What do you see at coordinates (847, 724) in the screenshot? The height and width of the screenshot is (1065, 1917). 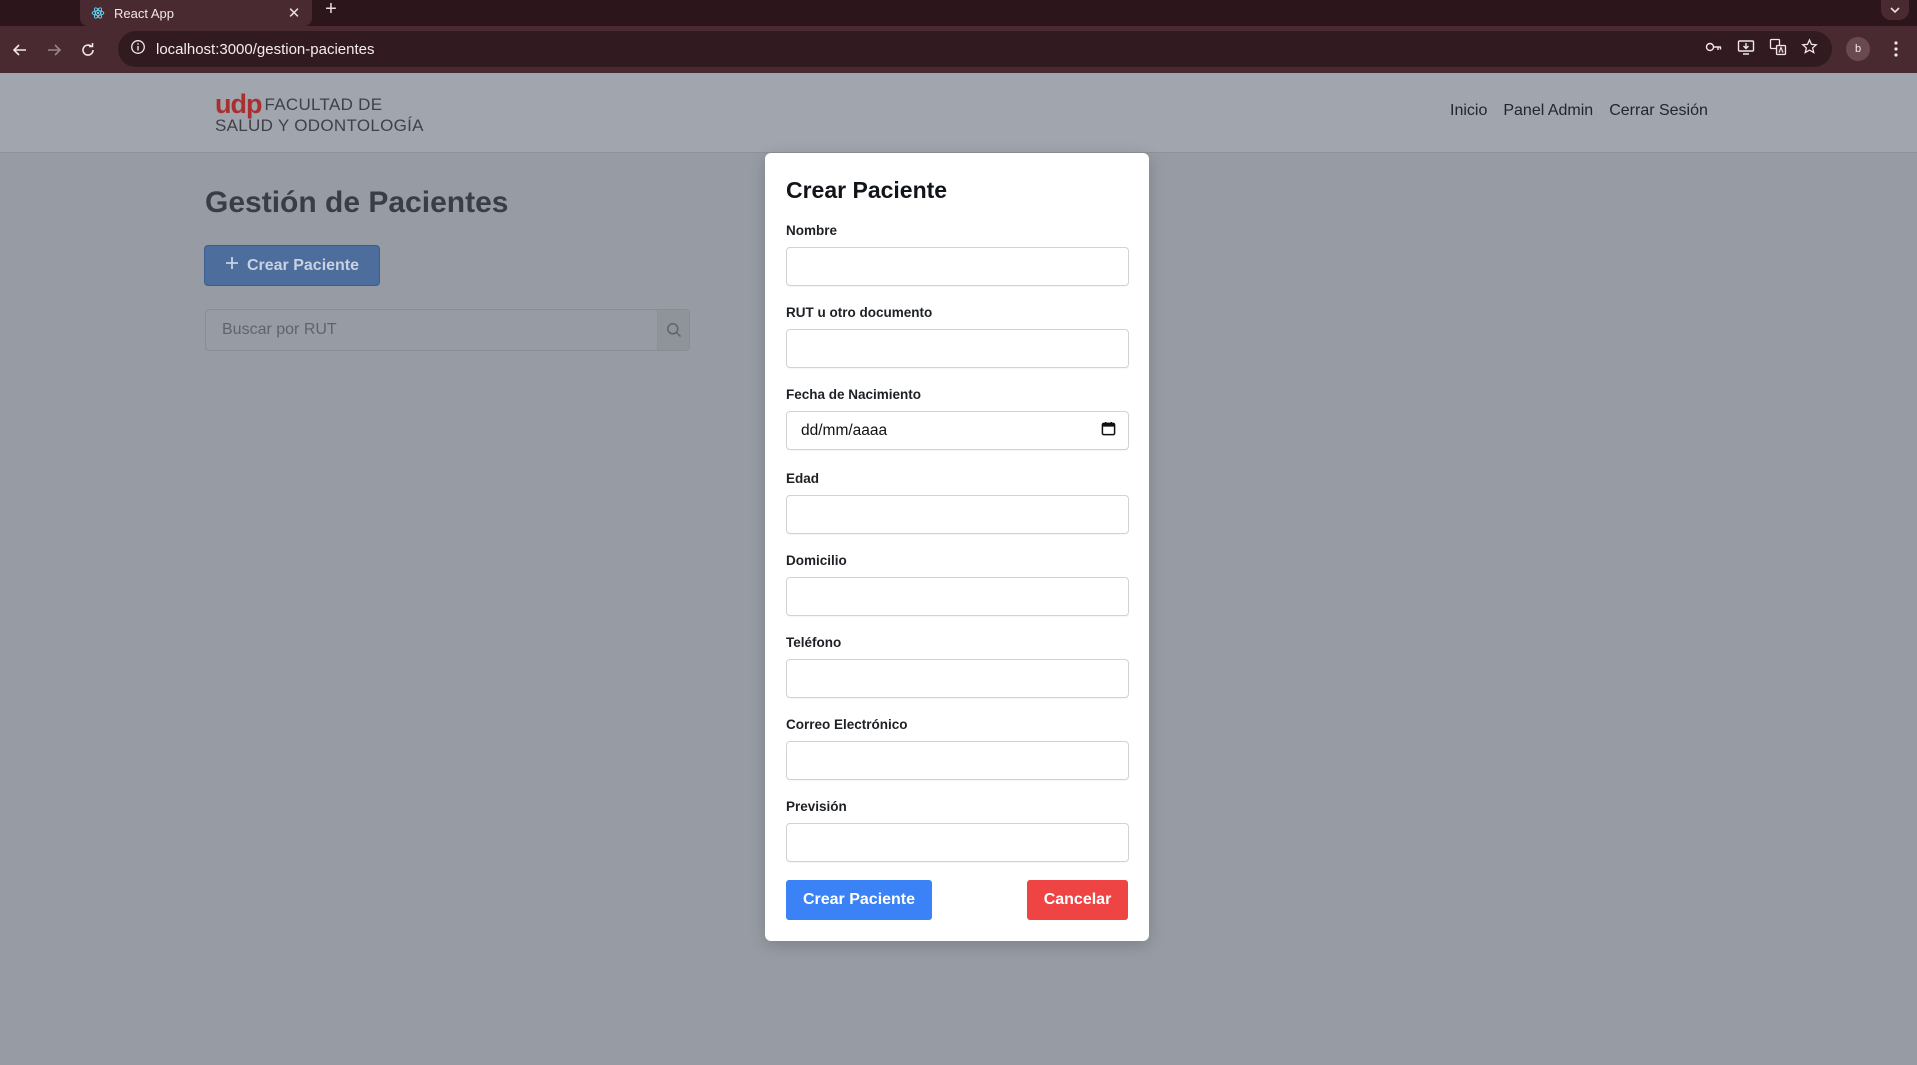 I see `label-correo: Correo Electrónico` at bounding box center [847, 724].